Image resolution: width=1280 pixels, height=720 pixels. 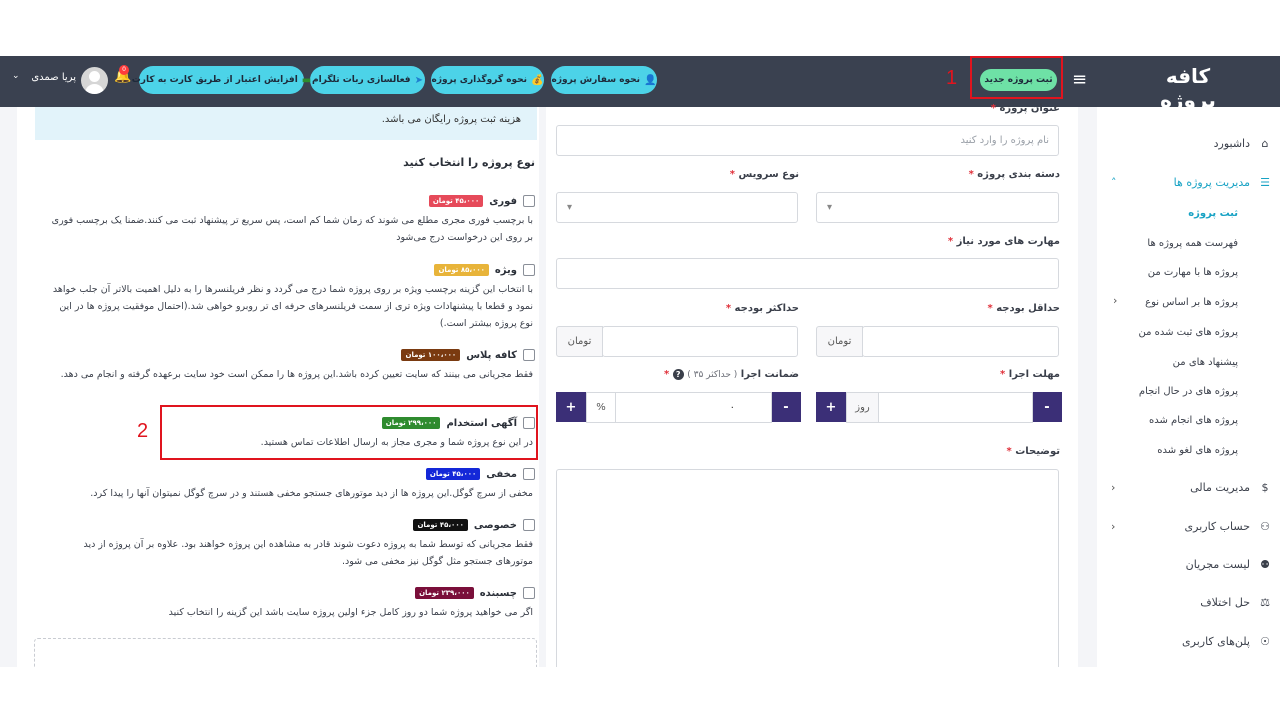 I want to click on sidebar-item-financial: $ مدیریت مالی ‹, so click(x=1188, y=487).